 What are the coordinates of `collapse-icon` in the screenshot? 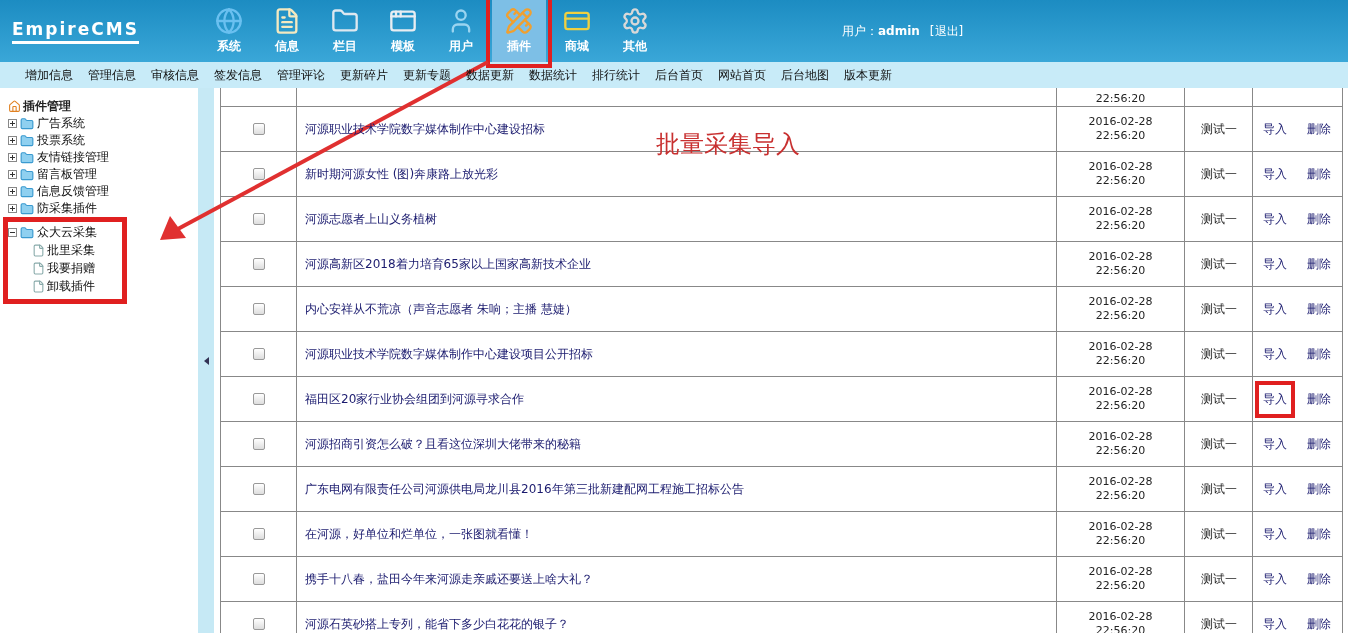 It's located at (12, 232).